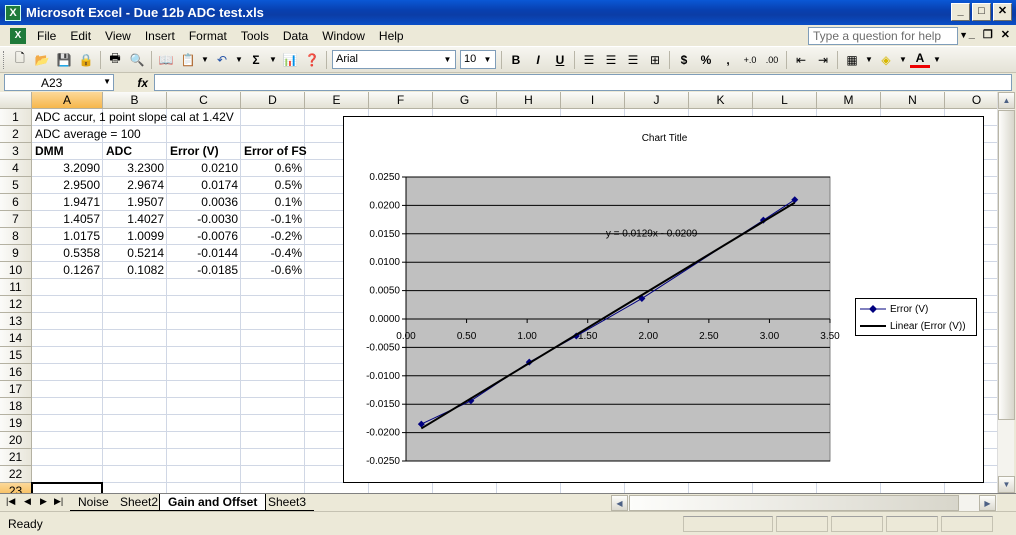  What do you see at coordinates (204, 185) in the screenshot?
I see `cell: 0.0174` at bounding box center [204, 185].